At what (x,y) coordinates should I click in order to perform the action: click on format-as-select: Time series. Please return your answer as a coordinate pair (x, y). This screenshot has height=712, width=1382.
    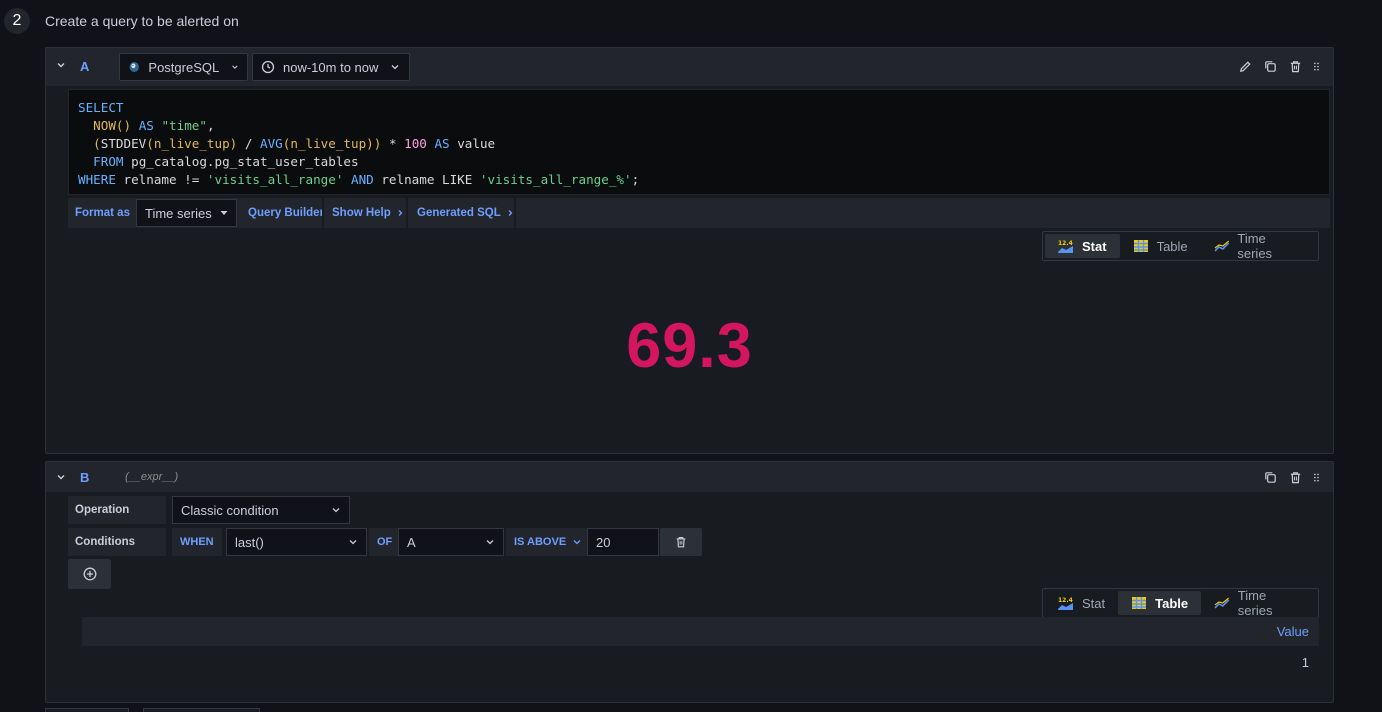
    Looking at the image, I should click on (186, 213).